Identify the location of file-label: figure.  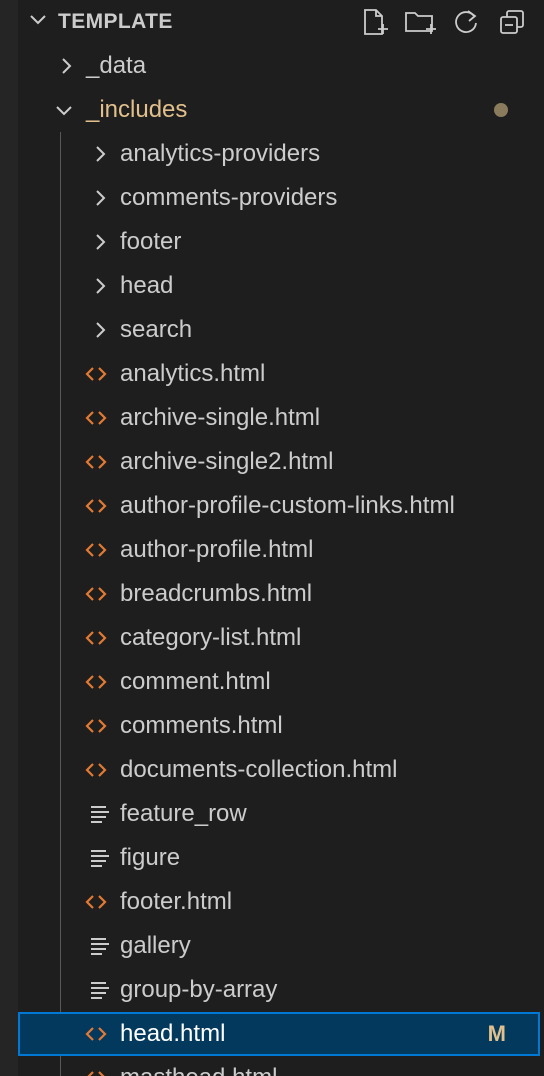
(150, 857).